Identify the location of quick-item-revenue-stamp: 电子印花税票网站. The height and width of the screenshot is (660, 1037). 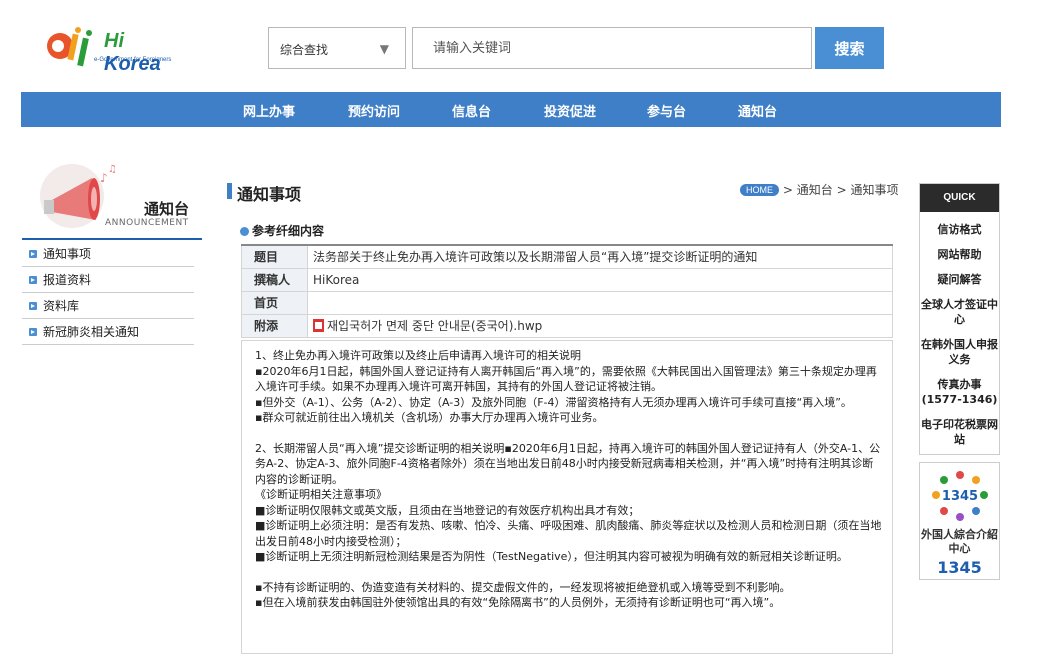
(959, 432).